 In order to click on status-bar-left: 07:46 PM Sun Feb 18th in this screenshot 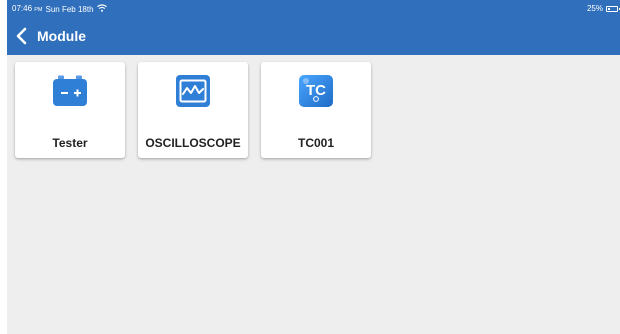, I will do `click(59, 9)`.